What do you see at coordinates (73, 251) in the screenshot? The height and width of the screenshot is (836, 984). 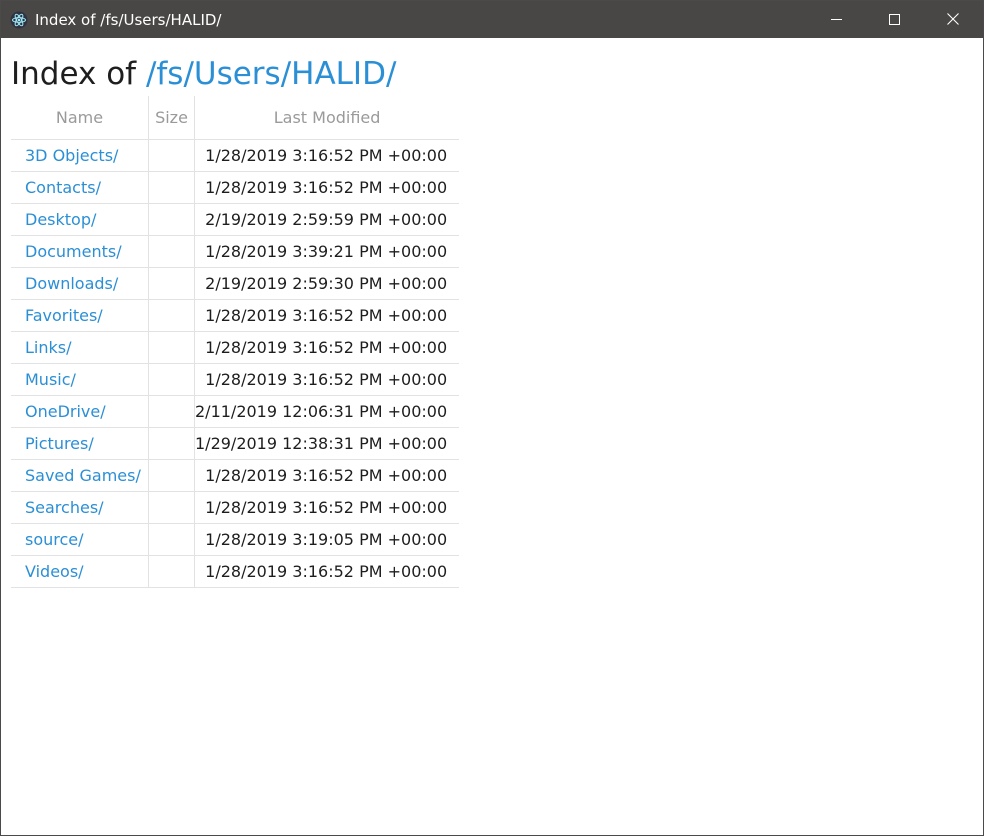 I see `folder-link: Documents/` at bounding box center [73, 251].